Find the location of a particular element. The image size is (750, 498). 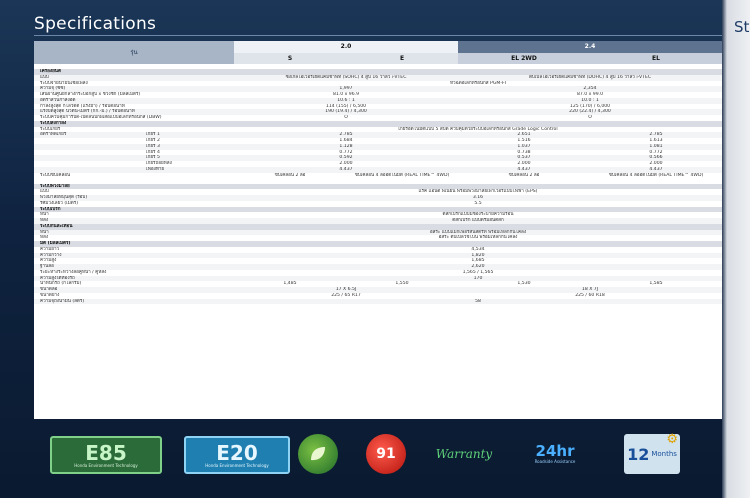

12-months-number: 12 is located at coordinates (638, 454).